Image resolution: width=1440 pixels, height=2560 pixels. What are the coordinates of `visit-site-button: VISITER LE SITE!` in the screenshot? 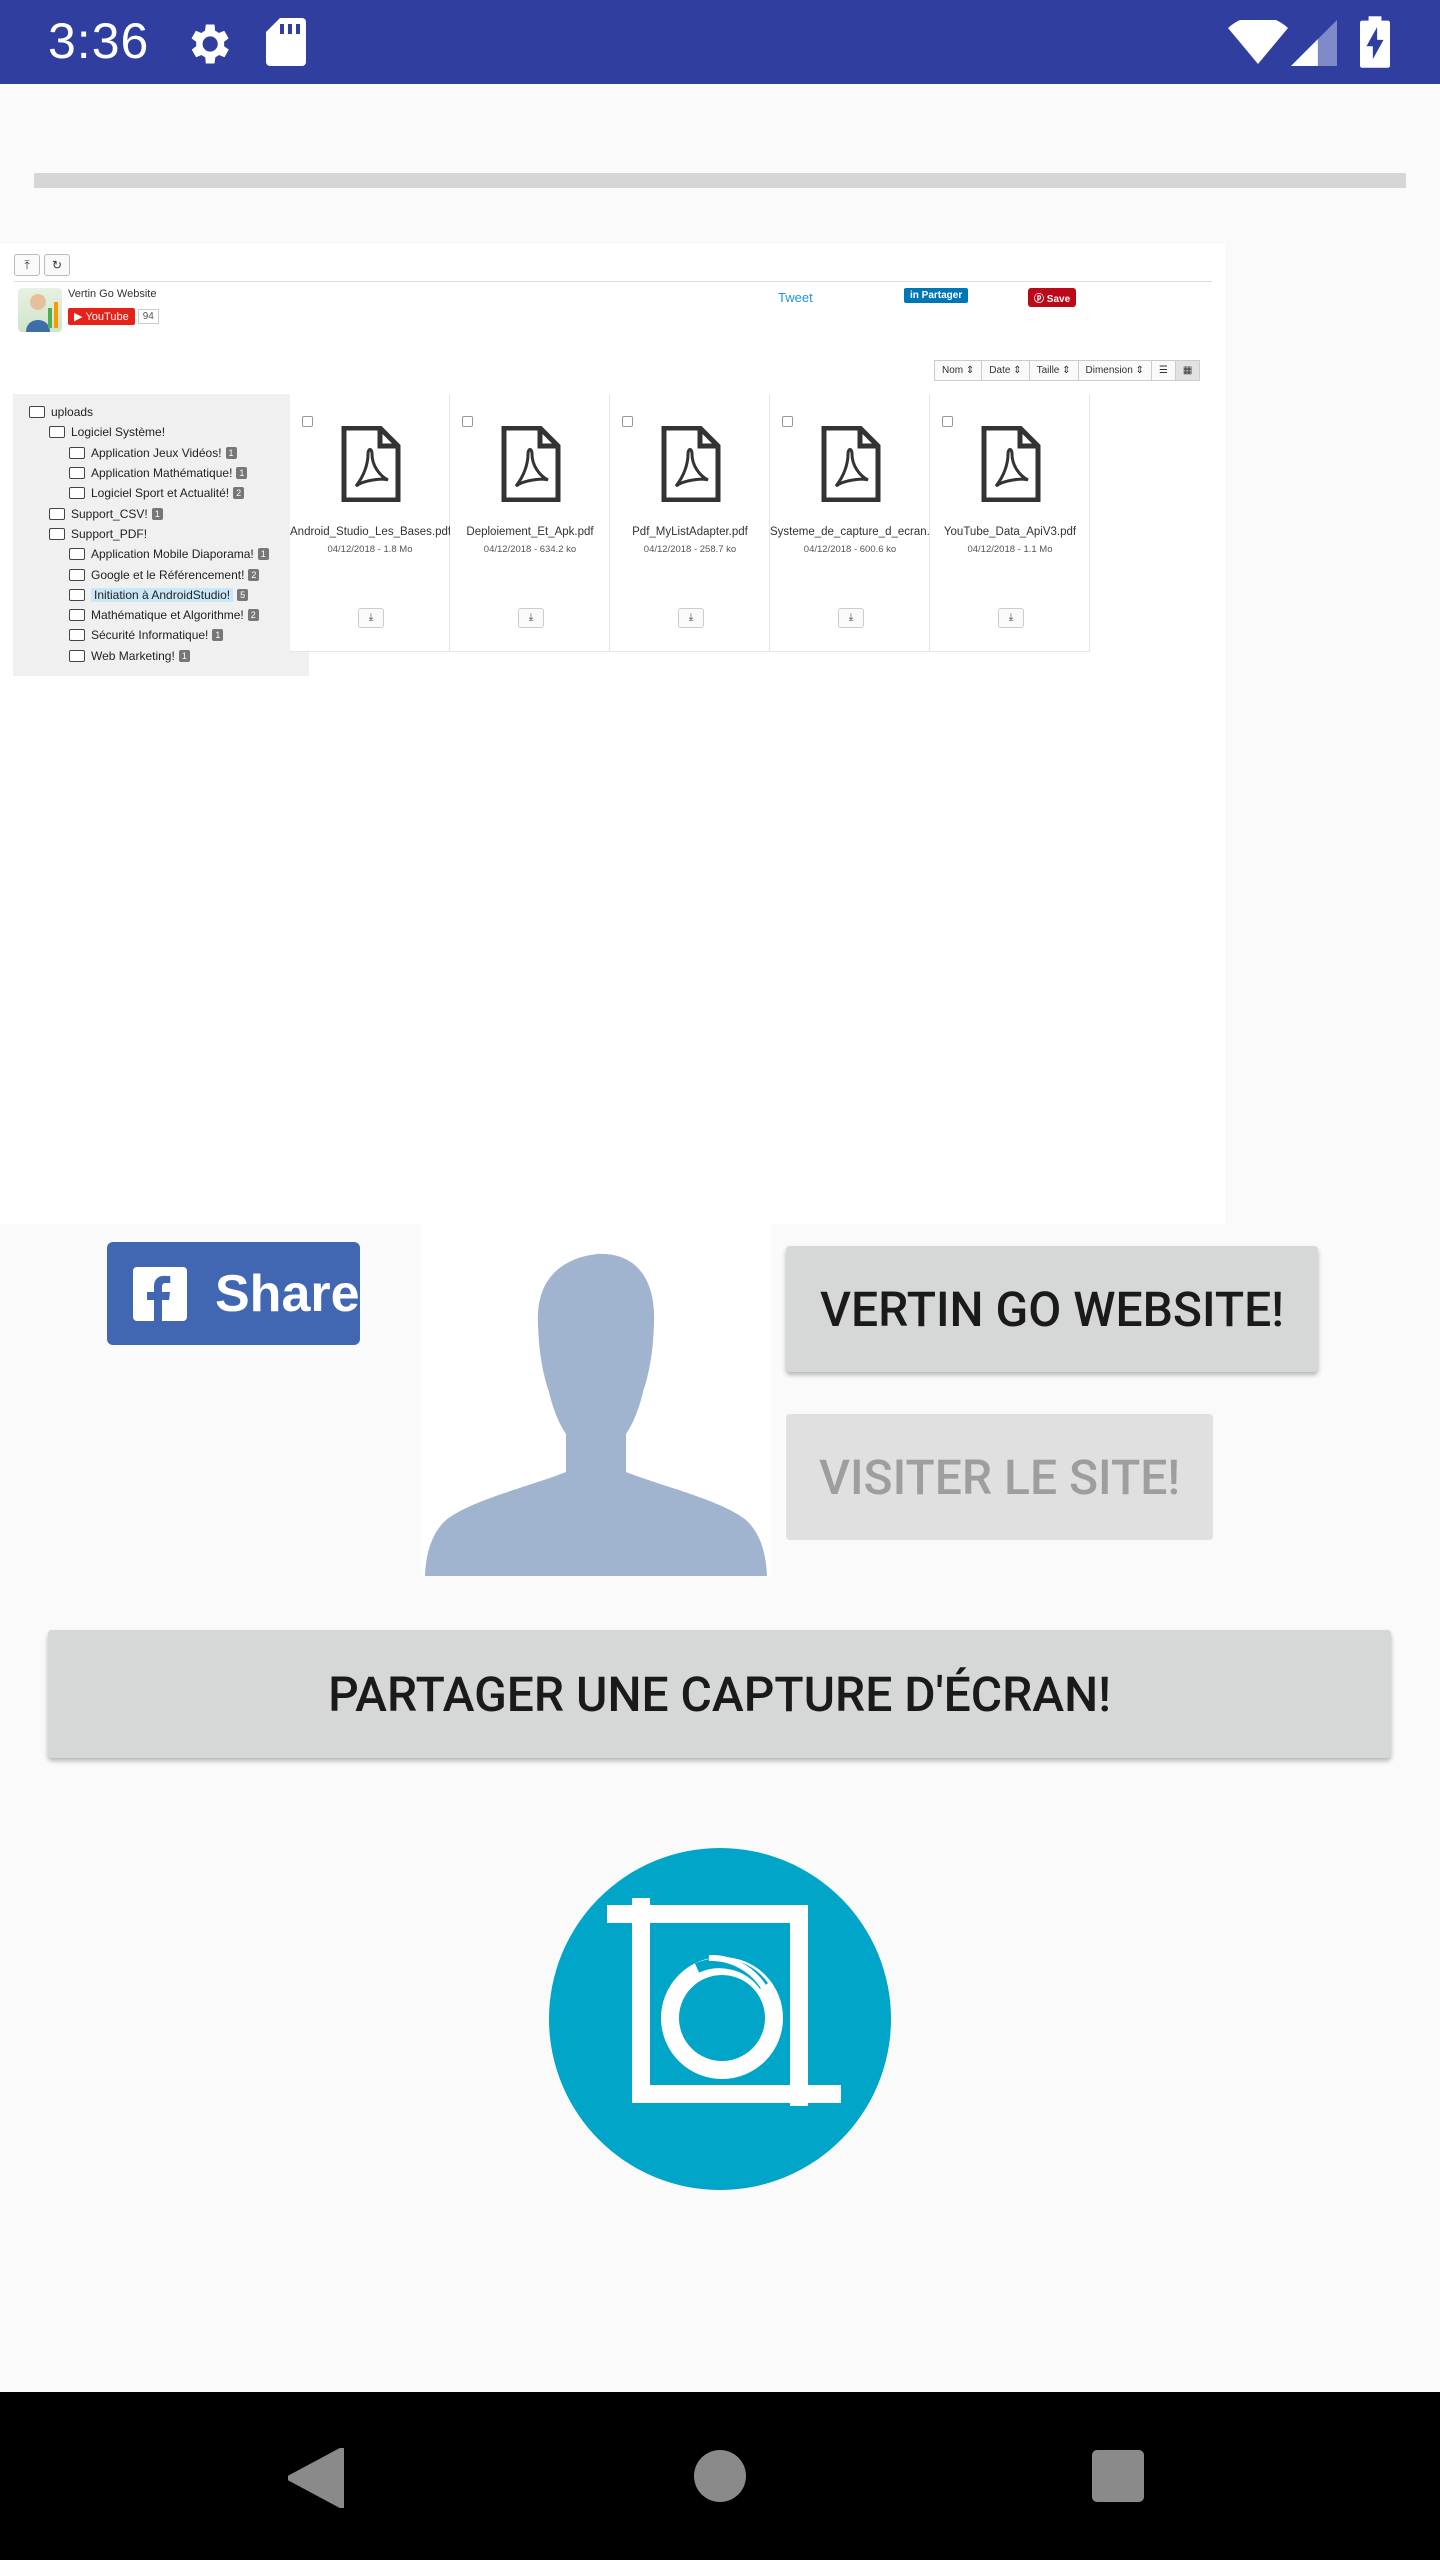 It's located at (999, 1477).